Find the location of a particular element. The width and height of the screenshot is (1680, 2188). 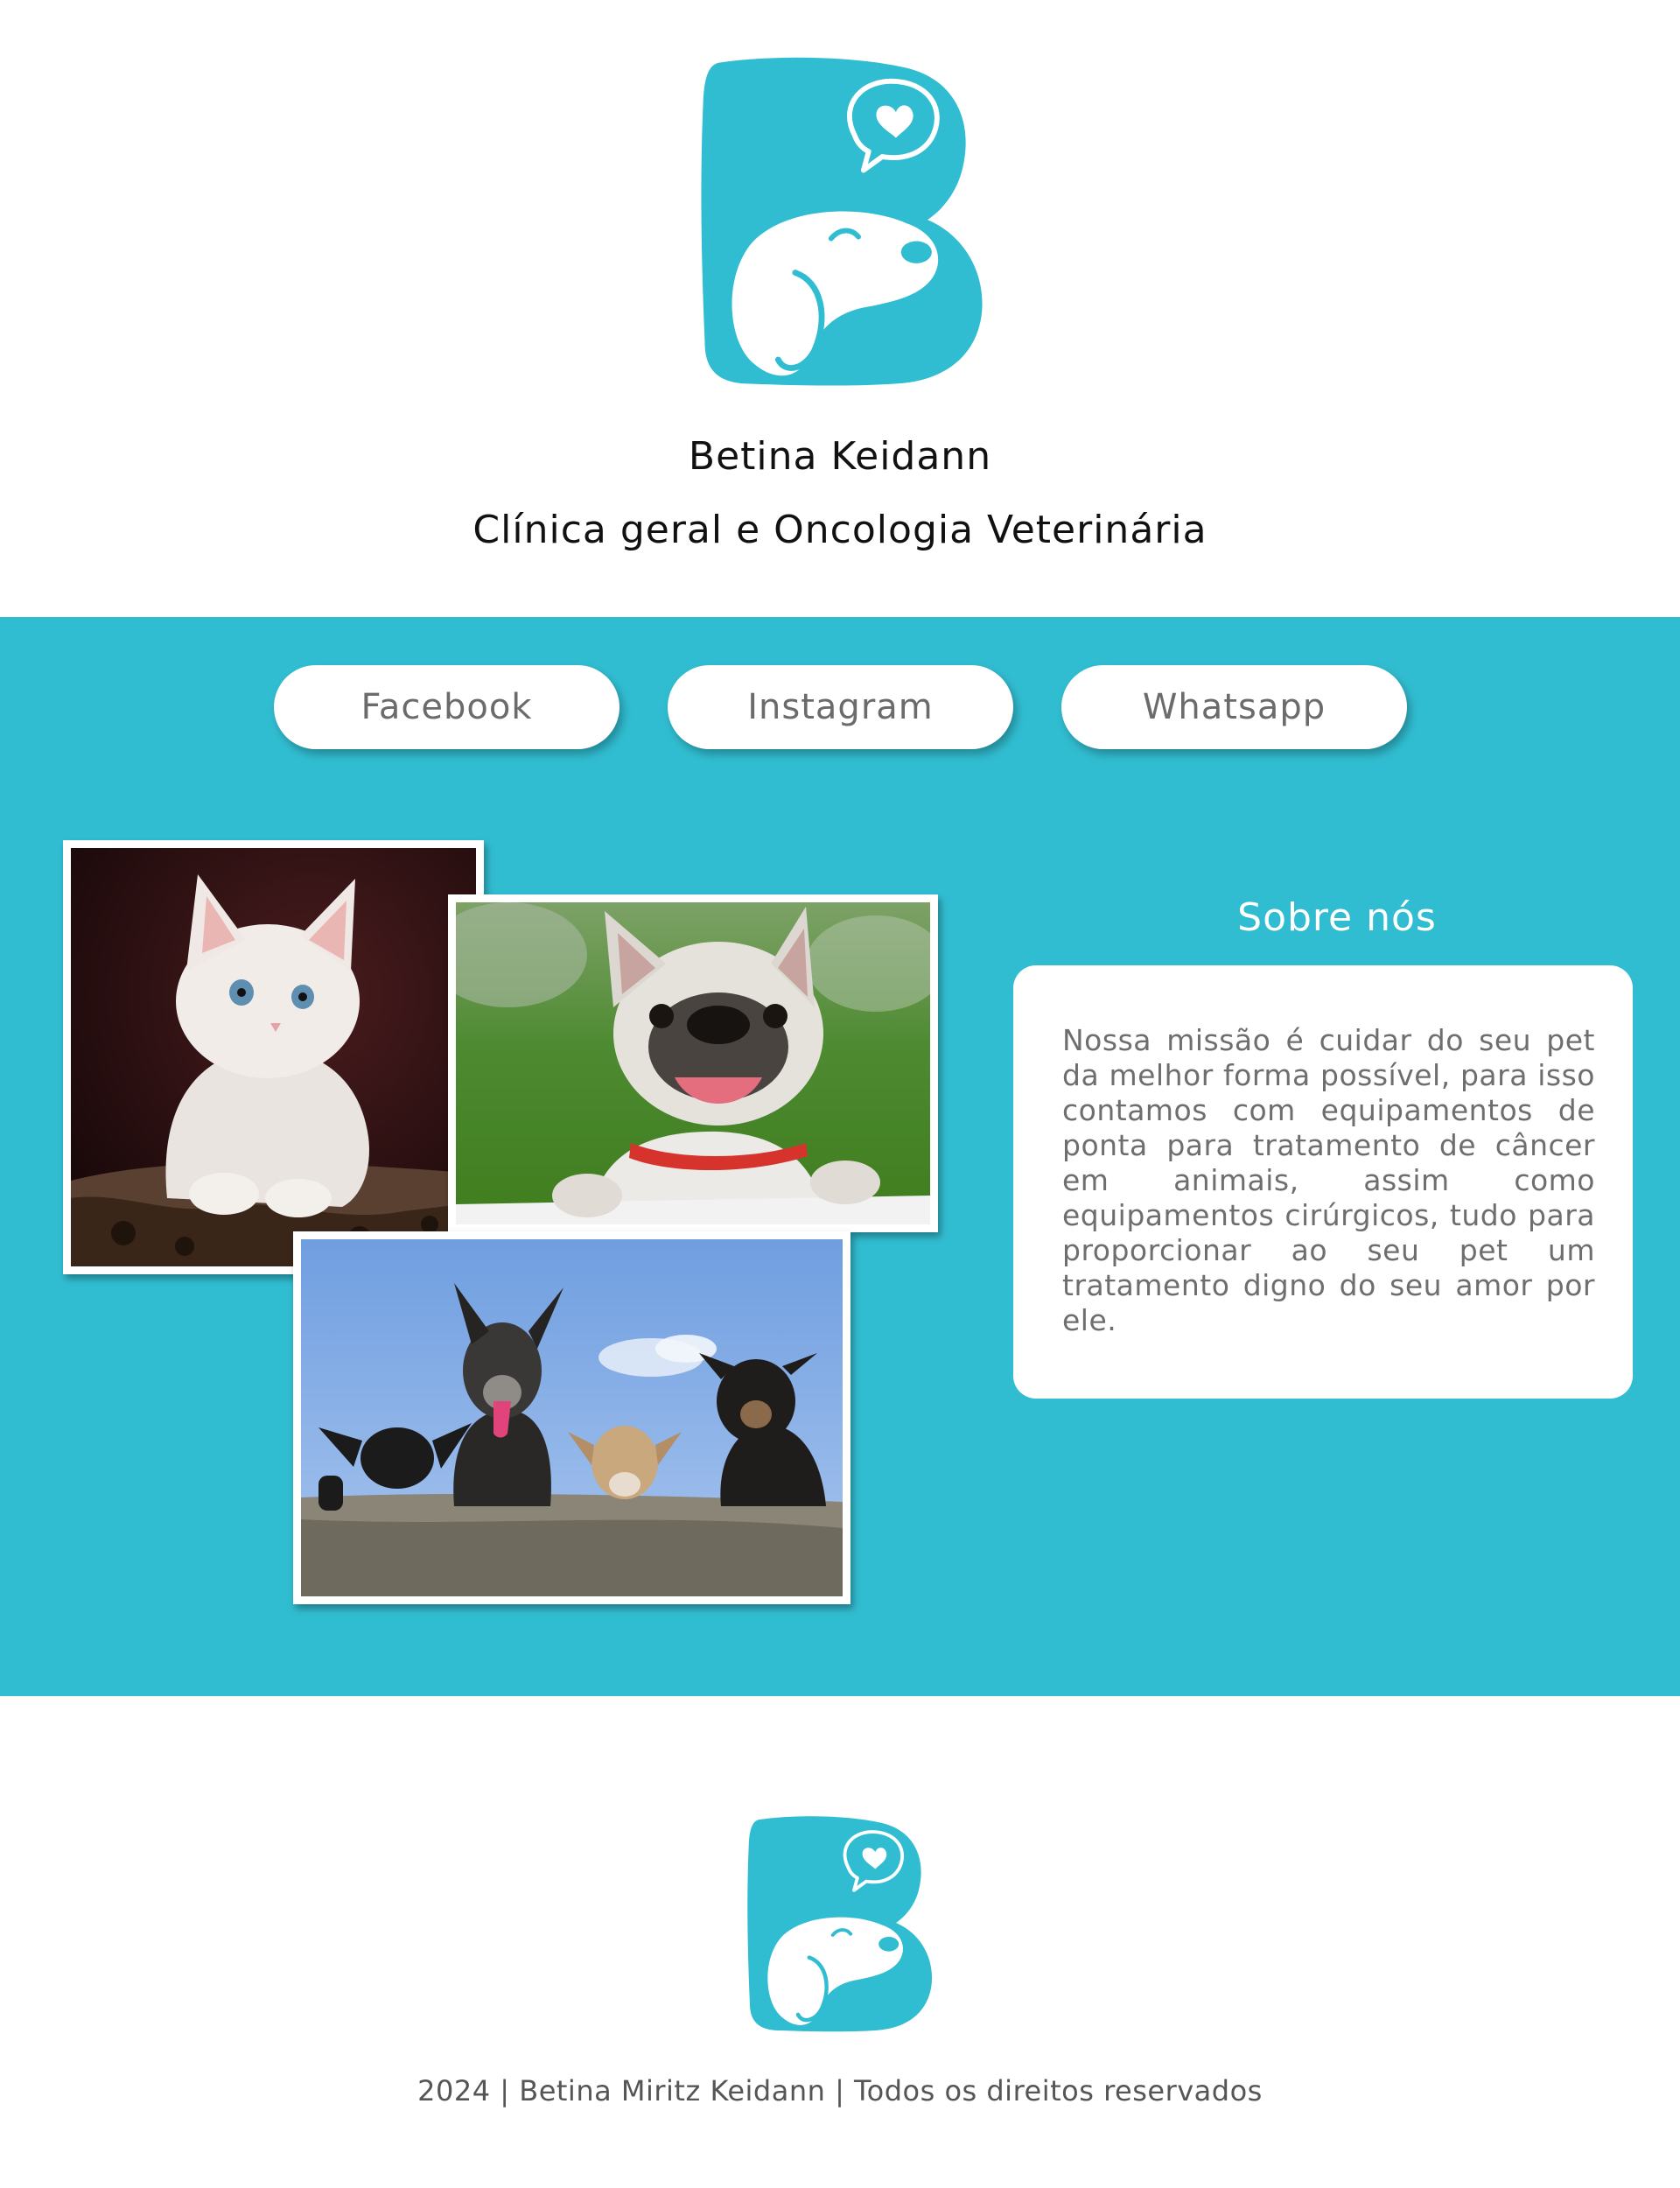

page-title: Betina Keidann is located at coordinates (840, 457).